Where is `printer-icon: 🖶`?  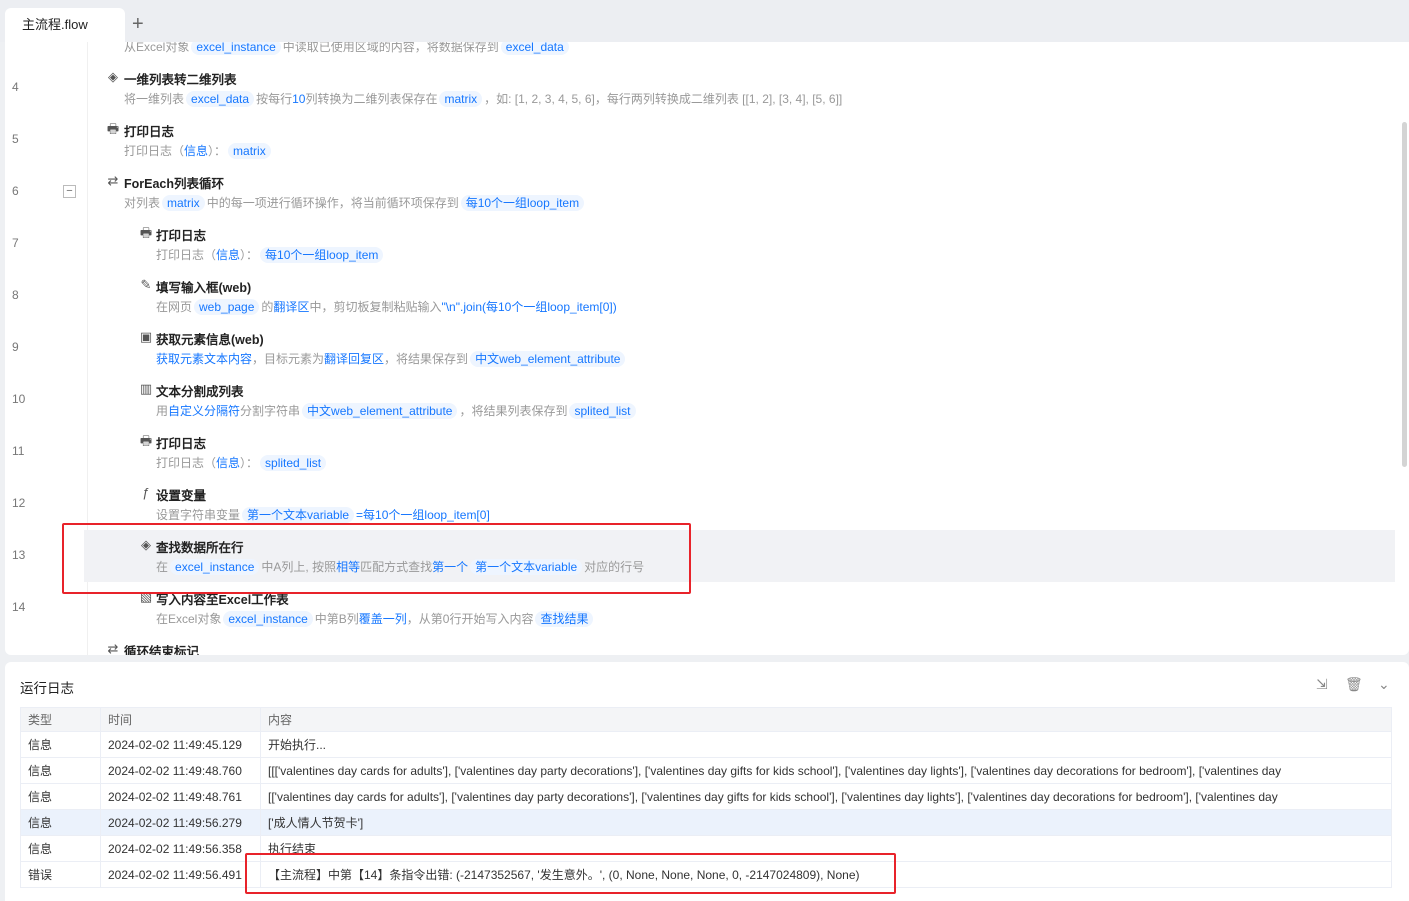 printer-icon: 🖶 is located at coordinates (113, 128).